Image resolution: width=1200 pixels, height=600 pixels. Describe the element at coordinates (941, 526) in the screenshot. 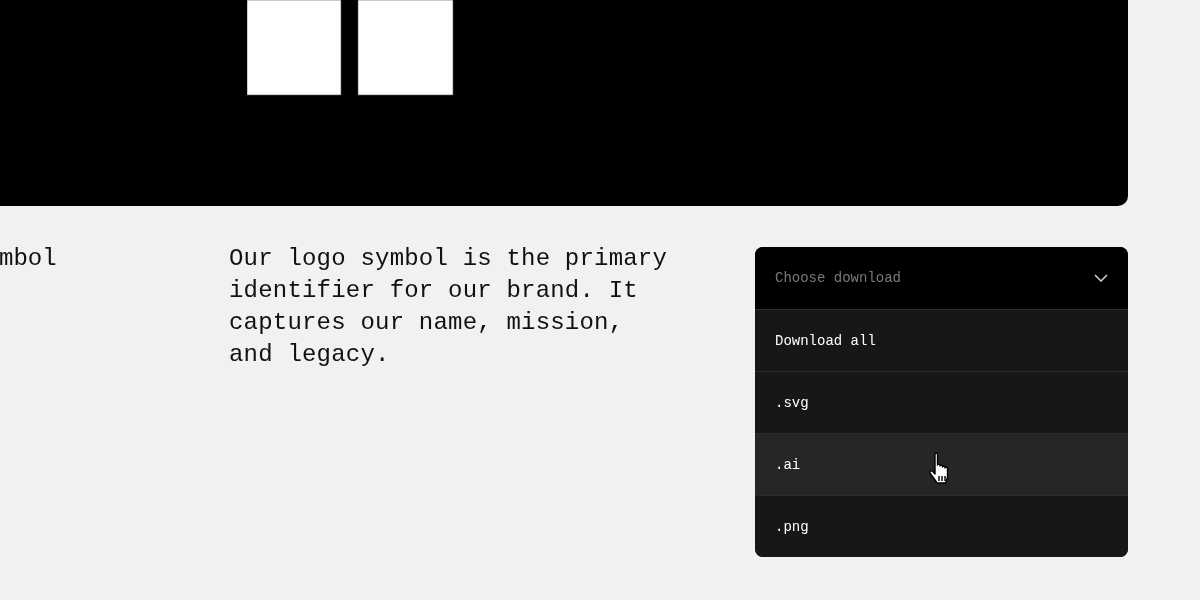

I see `dropdown-option: .png` at that location.